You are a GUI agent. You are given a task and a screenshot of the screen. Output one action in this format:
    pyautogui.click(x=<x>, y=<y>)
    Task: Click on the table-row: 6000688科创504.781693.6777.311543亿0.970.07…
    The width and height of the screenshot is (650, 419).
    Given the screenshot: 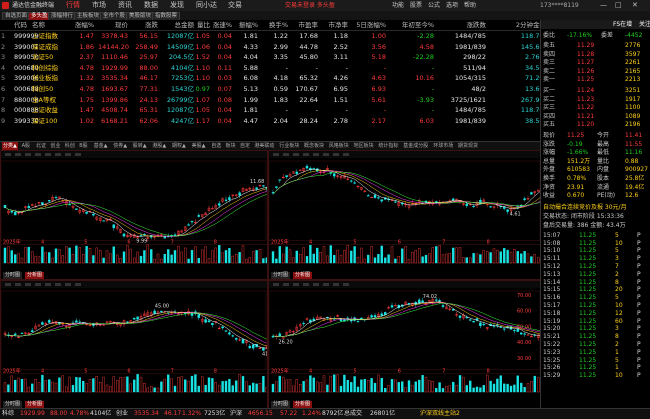 What is the action you would take?
    pyautogui.click(x=270, y=89)
    